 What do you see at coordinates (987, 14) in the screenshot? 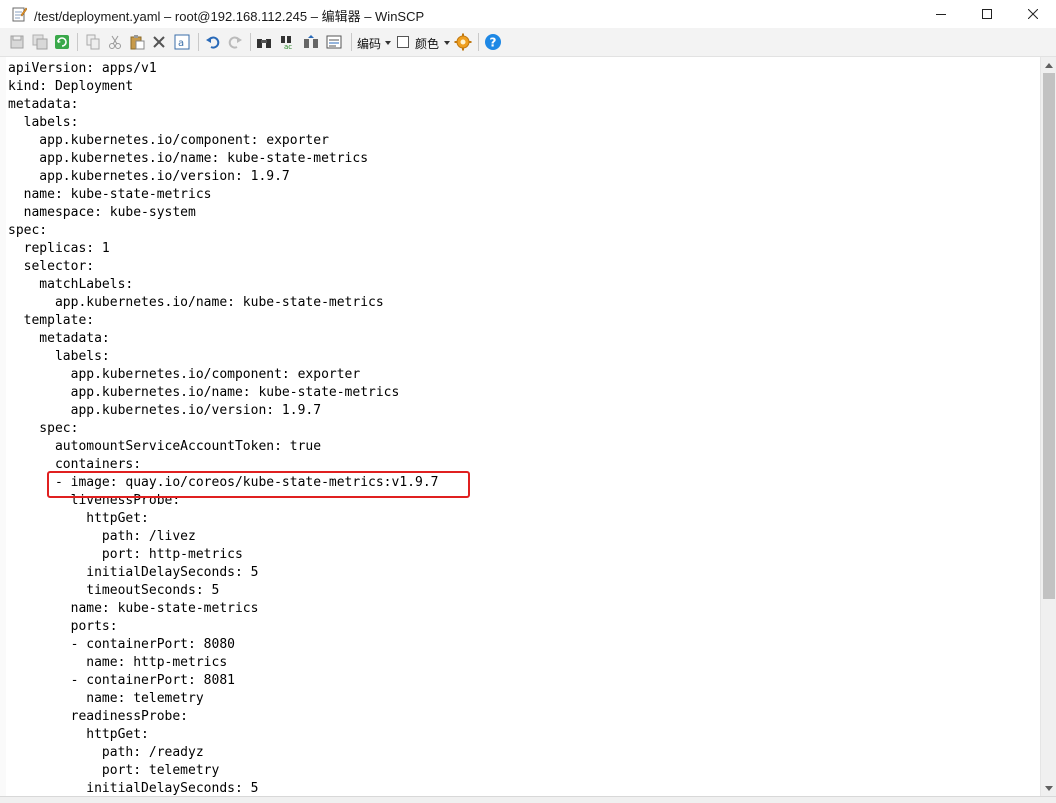
I see `maximize-button` at bounding box center [987, 14].